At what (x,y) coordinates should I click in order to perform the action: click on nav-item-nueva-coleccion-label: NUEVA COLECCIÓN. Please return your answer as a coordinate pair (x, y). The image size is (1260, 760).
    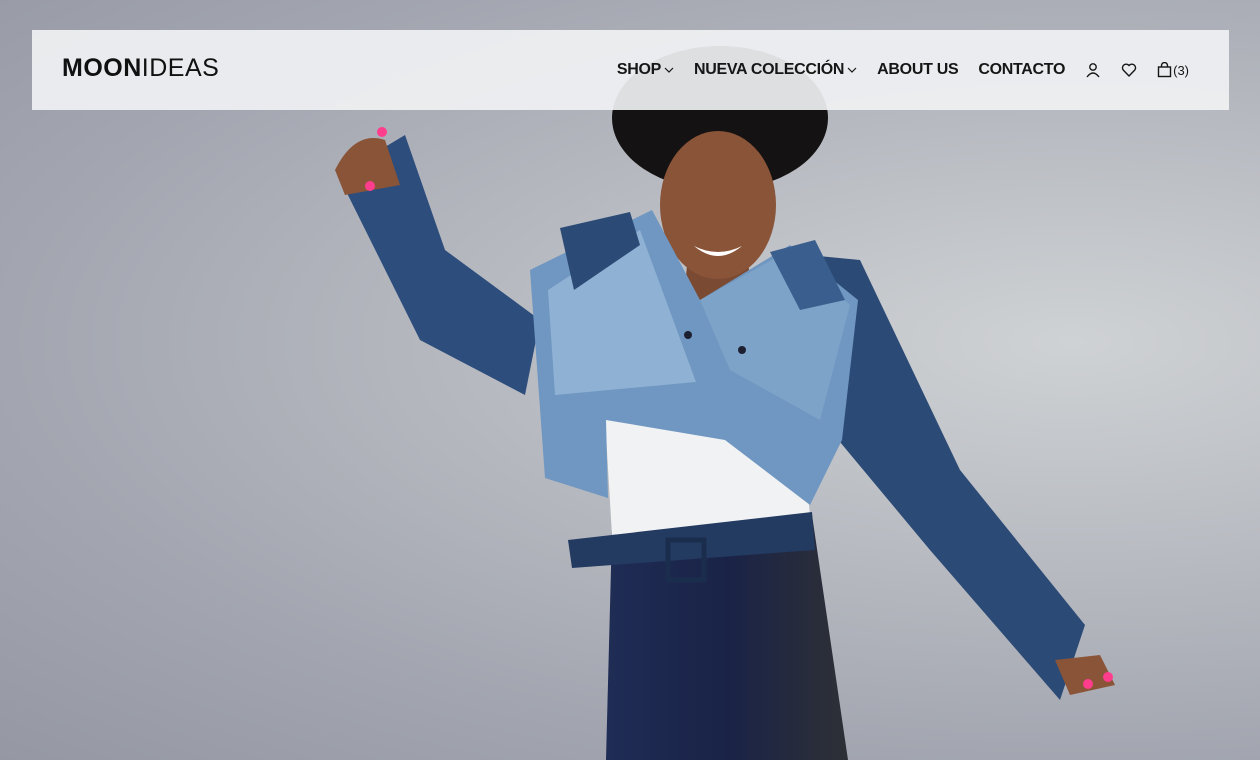
    Looking at the image, I should click on (769, 69).